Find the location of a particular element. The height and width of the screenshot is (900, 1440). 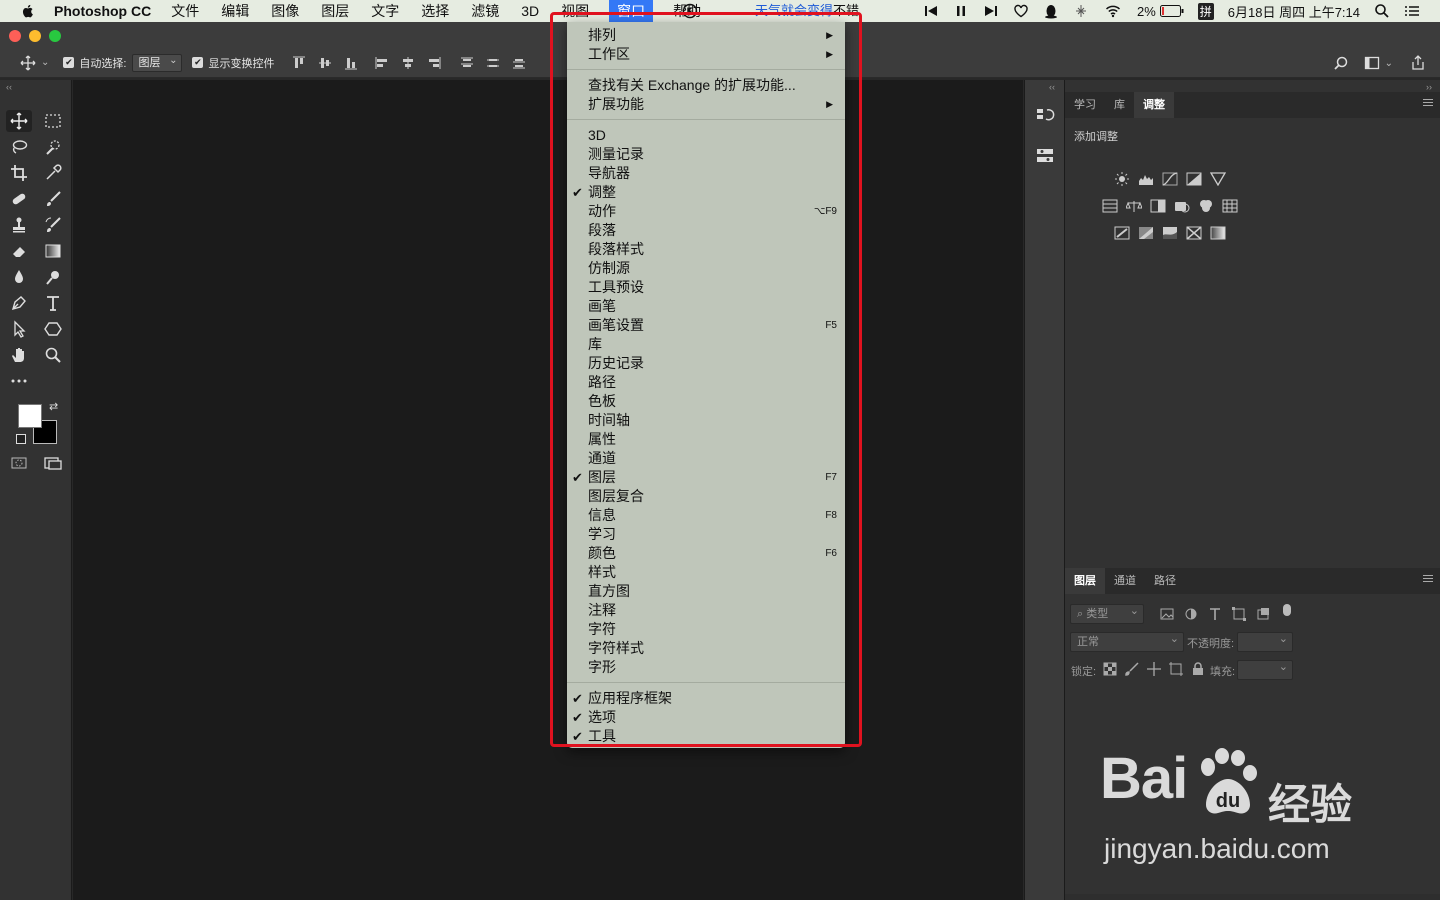

window-menu-item: 仿制源 is located at coordinates (706, 268).